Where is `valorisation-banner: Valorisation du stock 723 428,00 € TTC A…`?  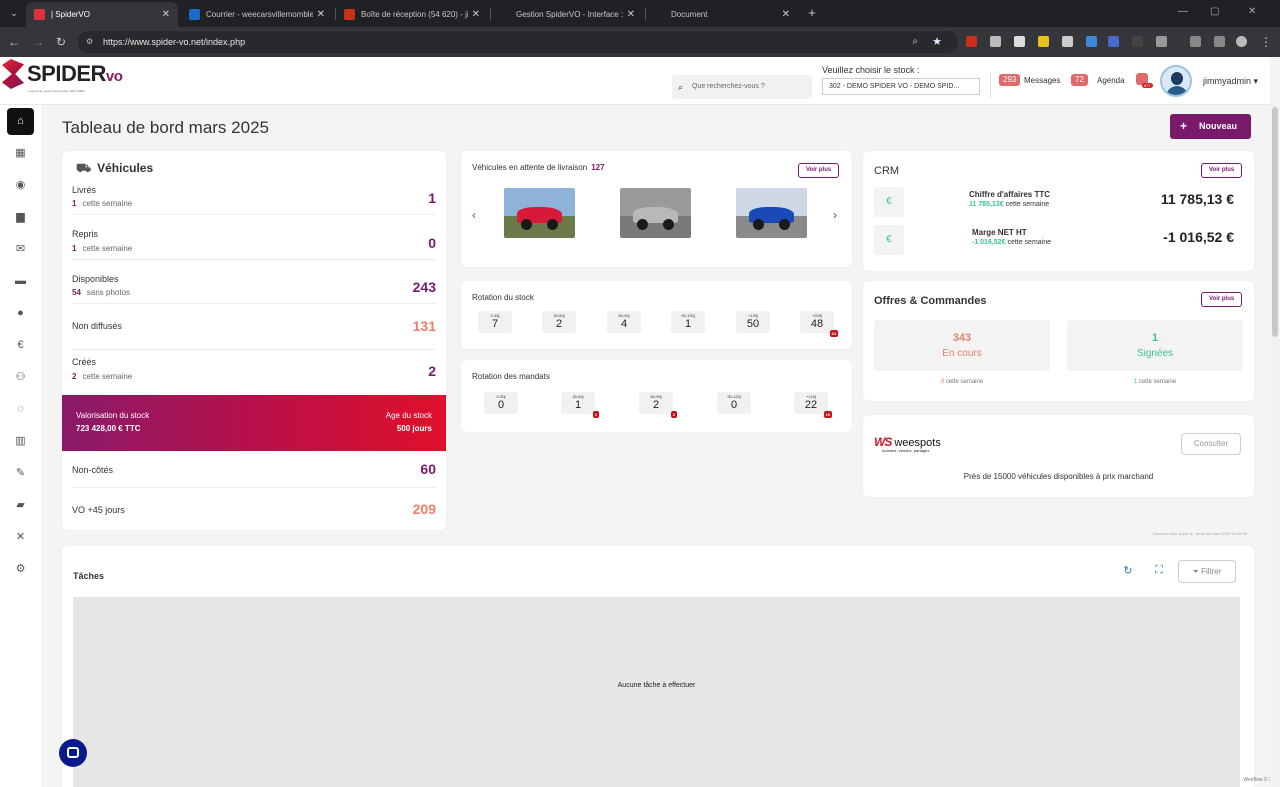 valorisation-banner: Valorisation du stock 723 428,00 € TTC A… is located at coordinates (254, 423).